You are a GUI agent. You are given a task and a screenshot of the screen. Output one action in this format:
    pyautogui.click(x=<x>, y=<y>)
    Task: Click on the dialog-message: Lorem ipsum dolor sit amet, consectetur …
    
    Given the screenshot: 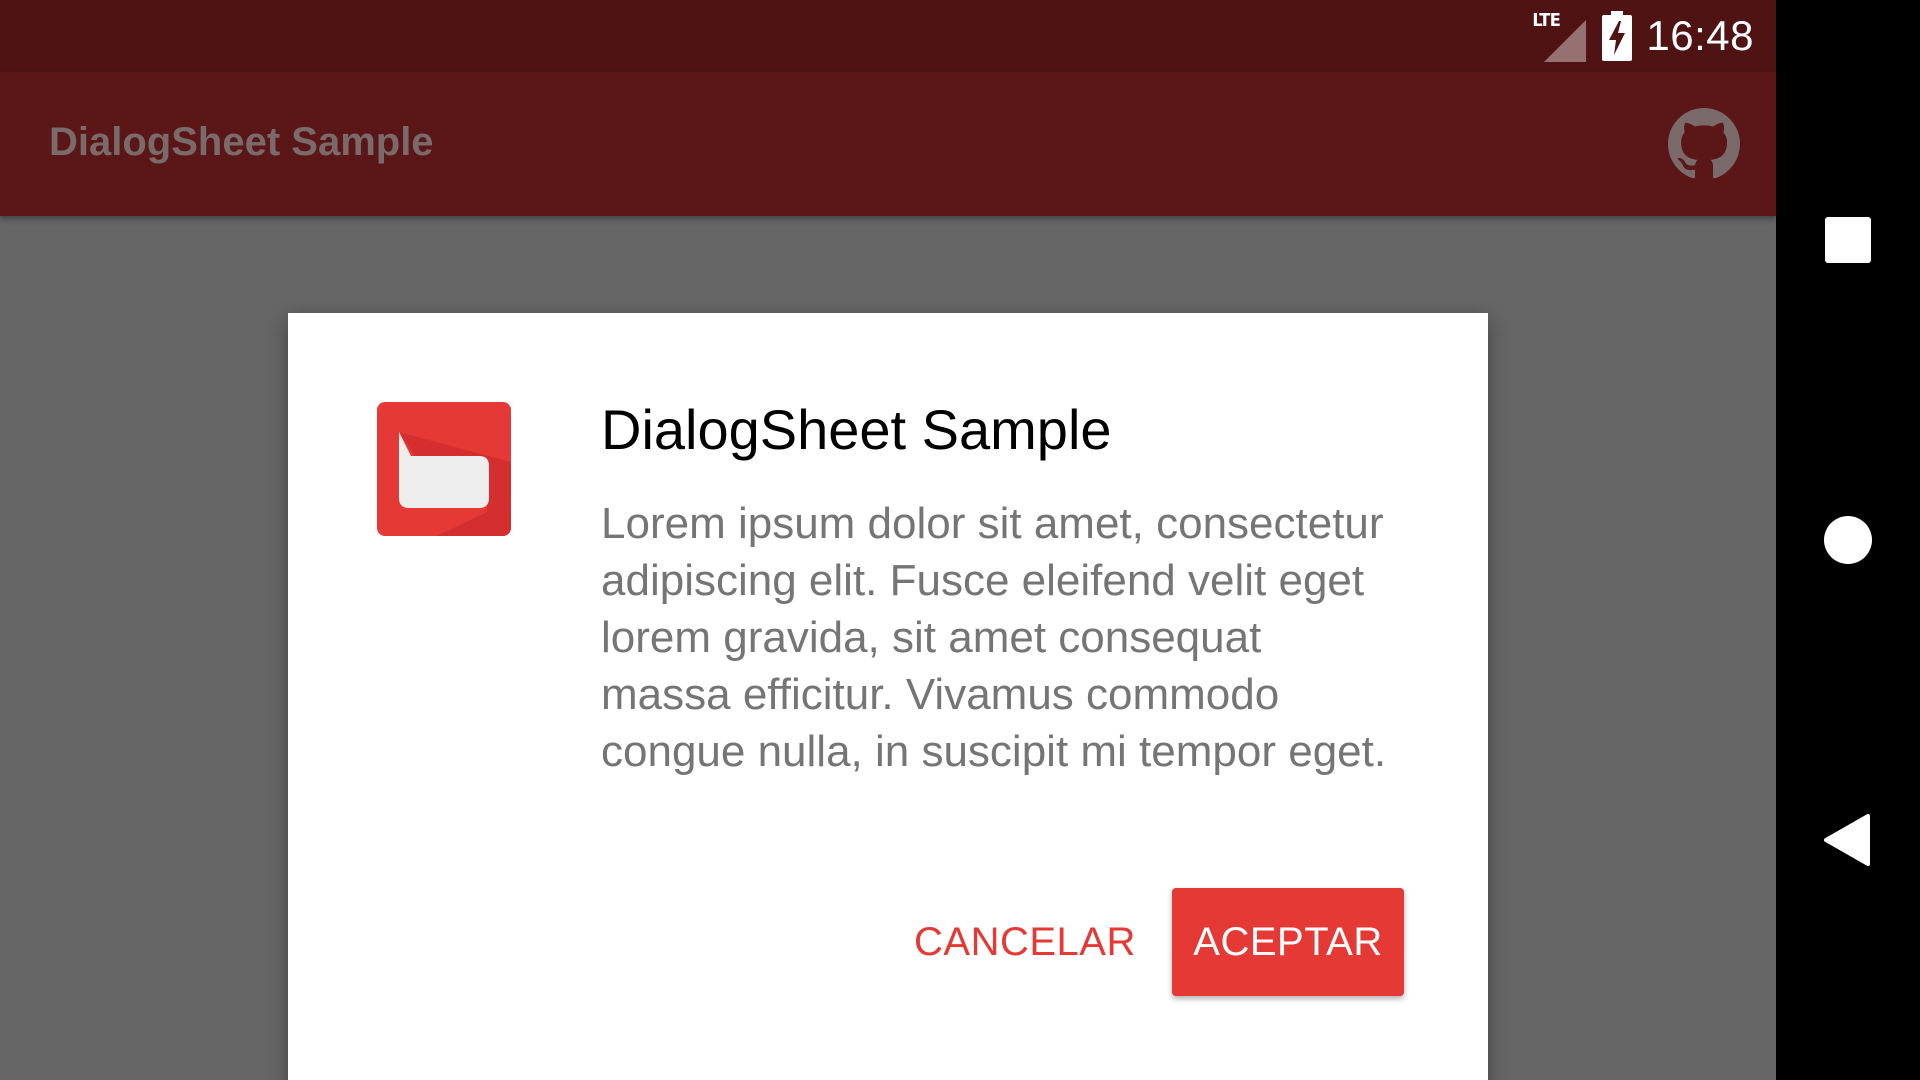 What is the action you would take?
    pyautogui.click(x=994, y=637)
    